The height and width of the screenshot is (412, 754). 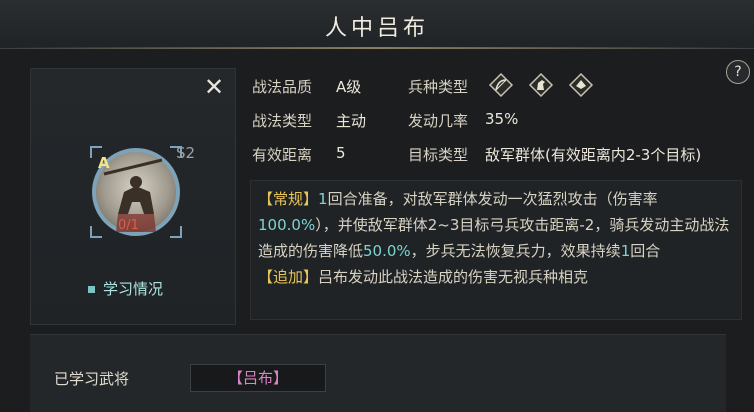 I want to click on quality-value: A级, so click(x=349, y=87).